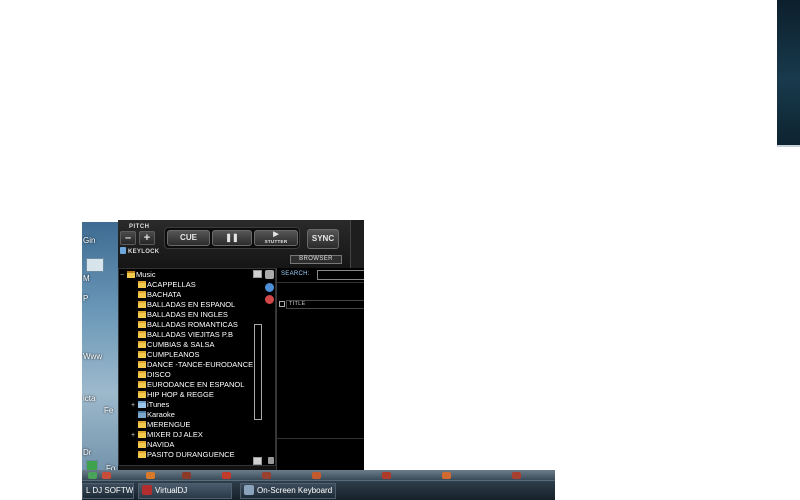  I want to click on tree-item: BALLADAS EN INGLES, so click(179, 315).